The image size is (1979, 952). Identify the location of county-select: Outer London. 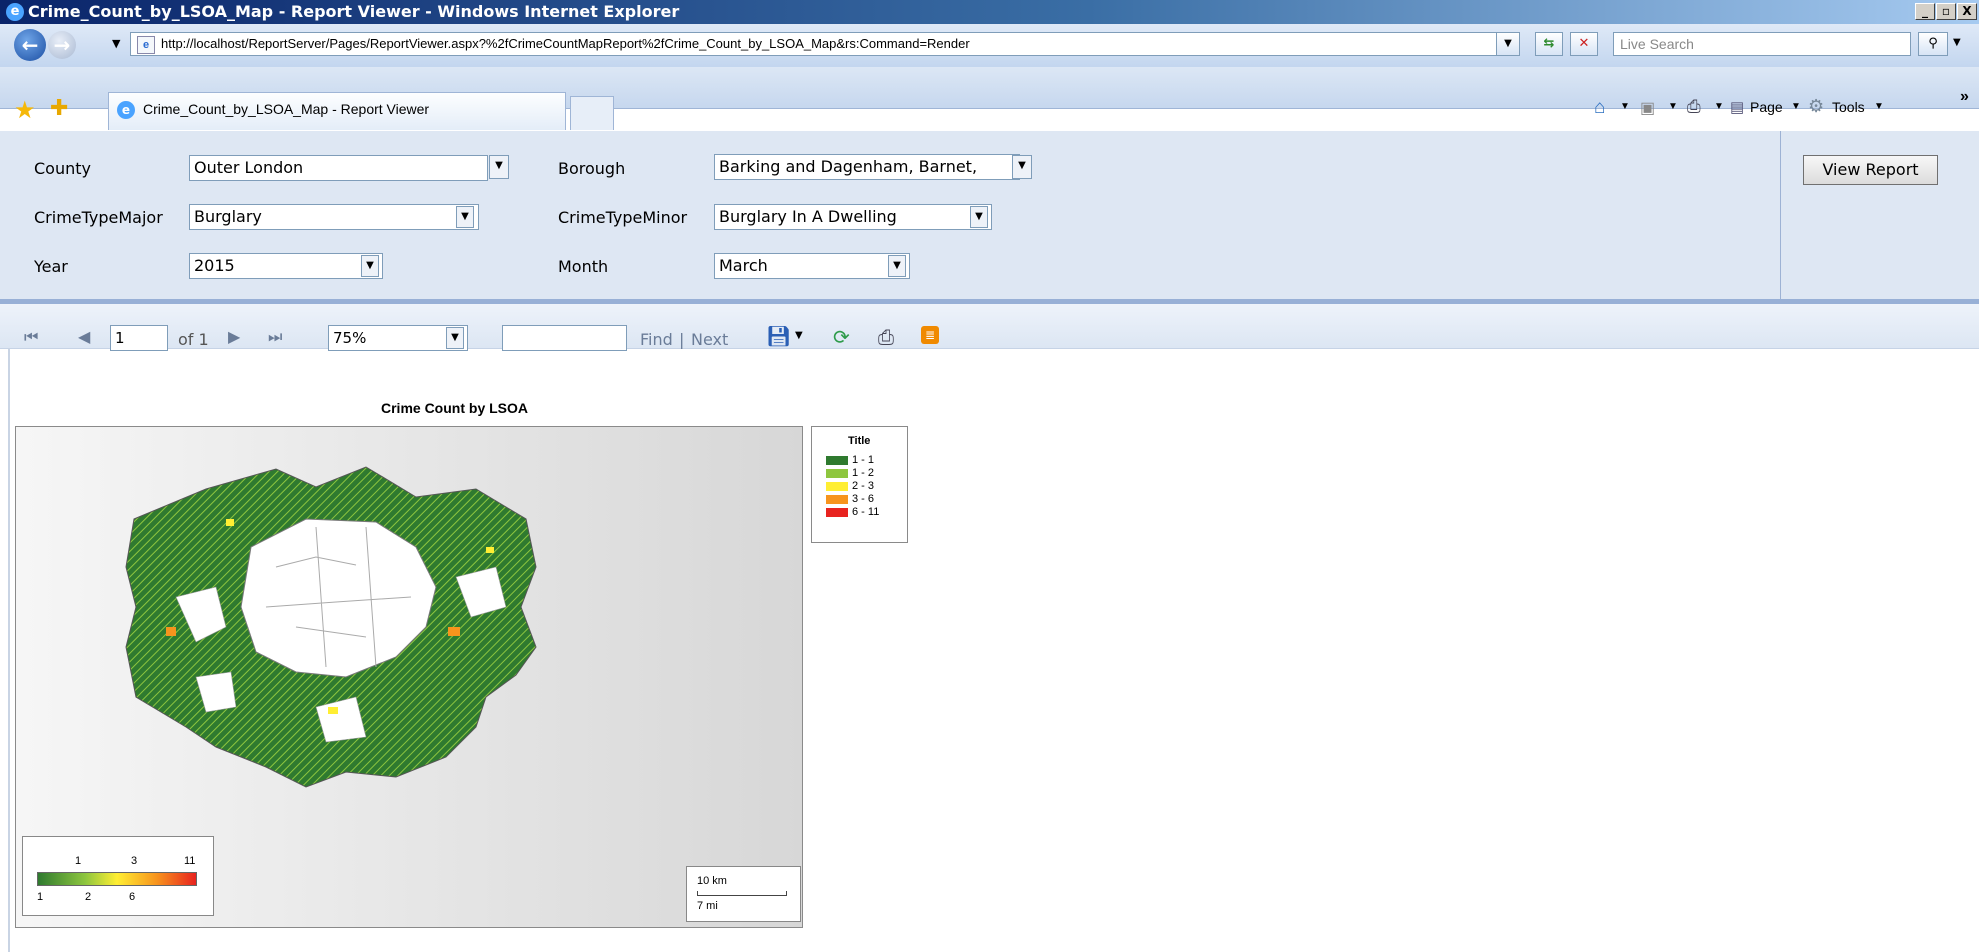
(338, 168).